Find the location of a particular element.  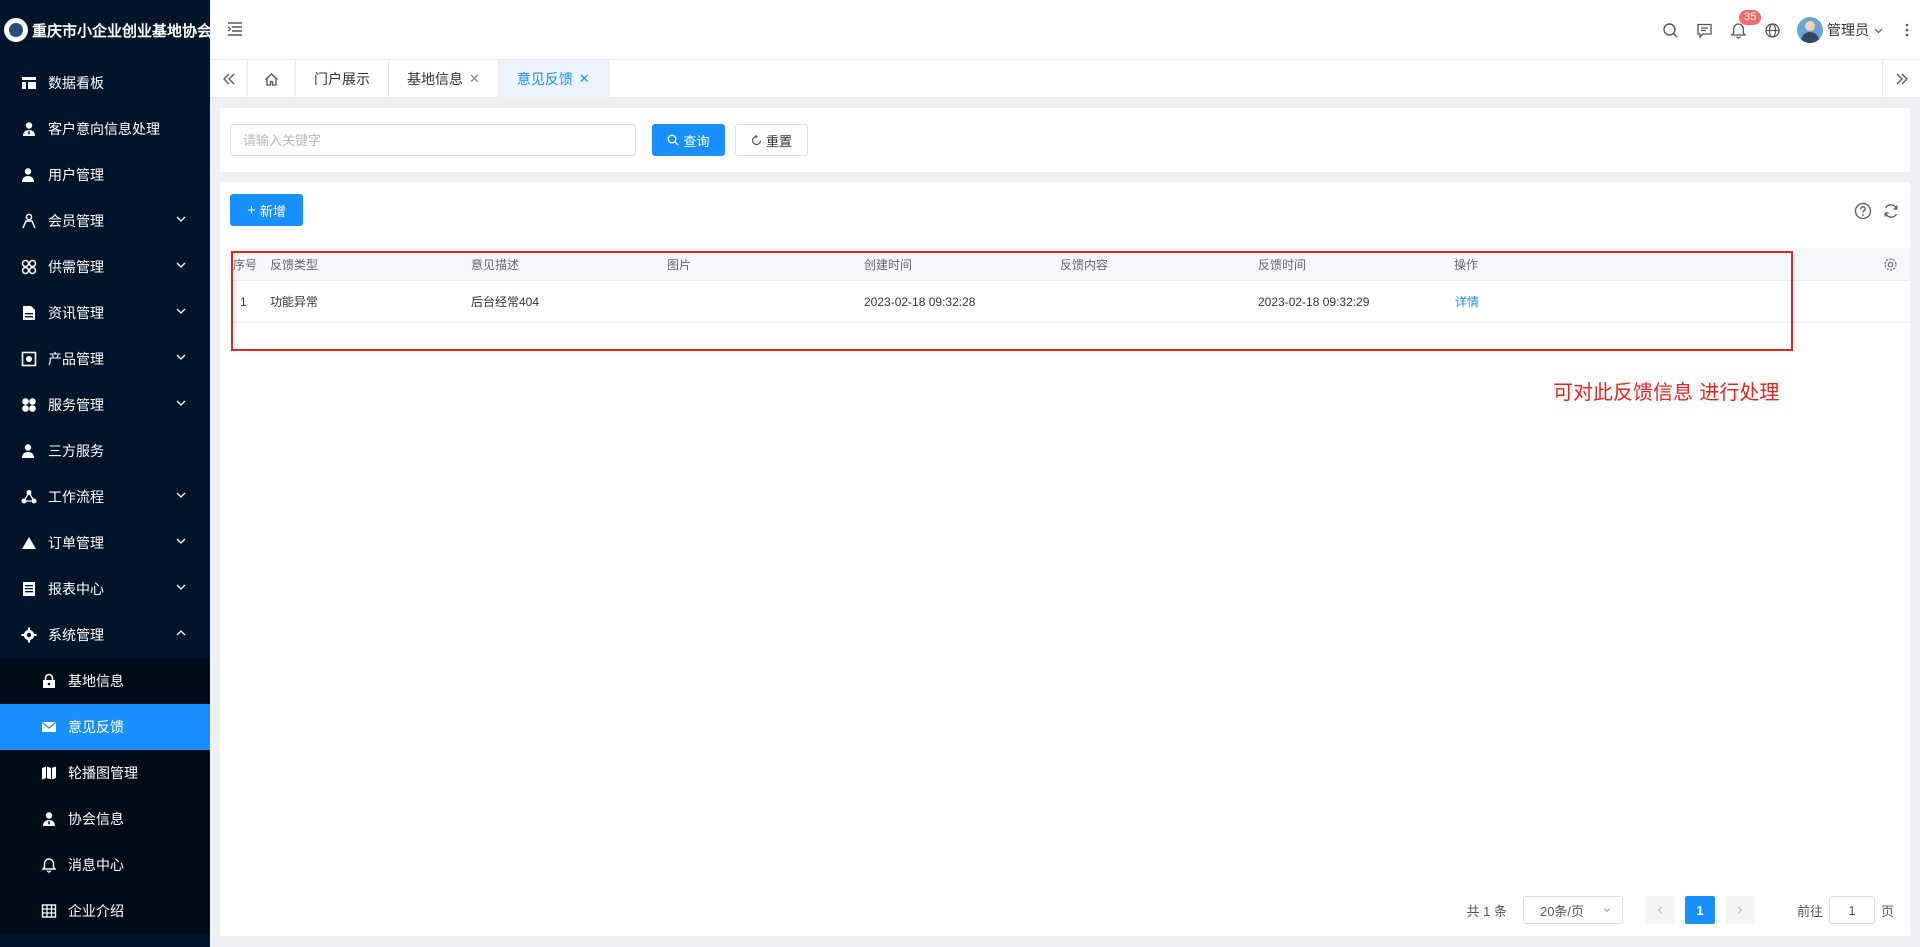

sidebar-item-association: 协会信息 is located at coordinates (105, 819).